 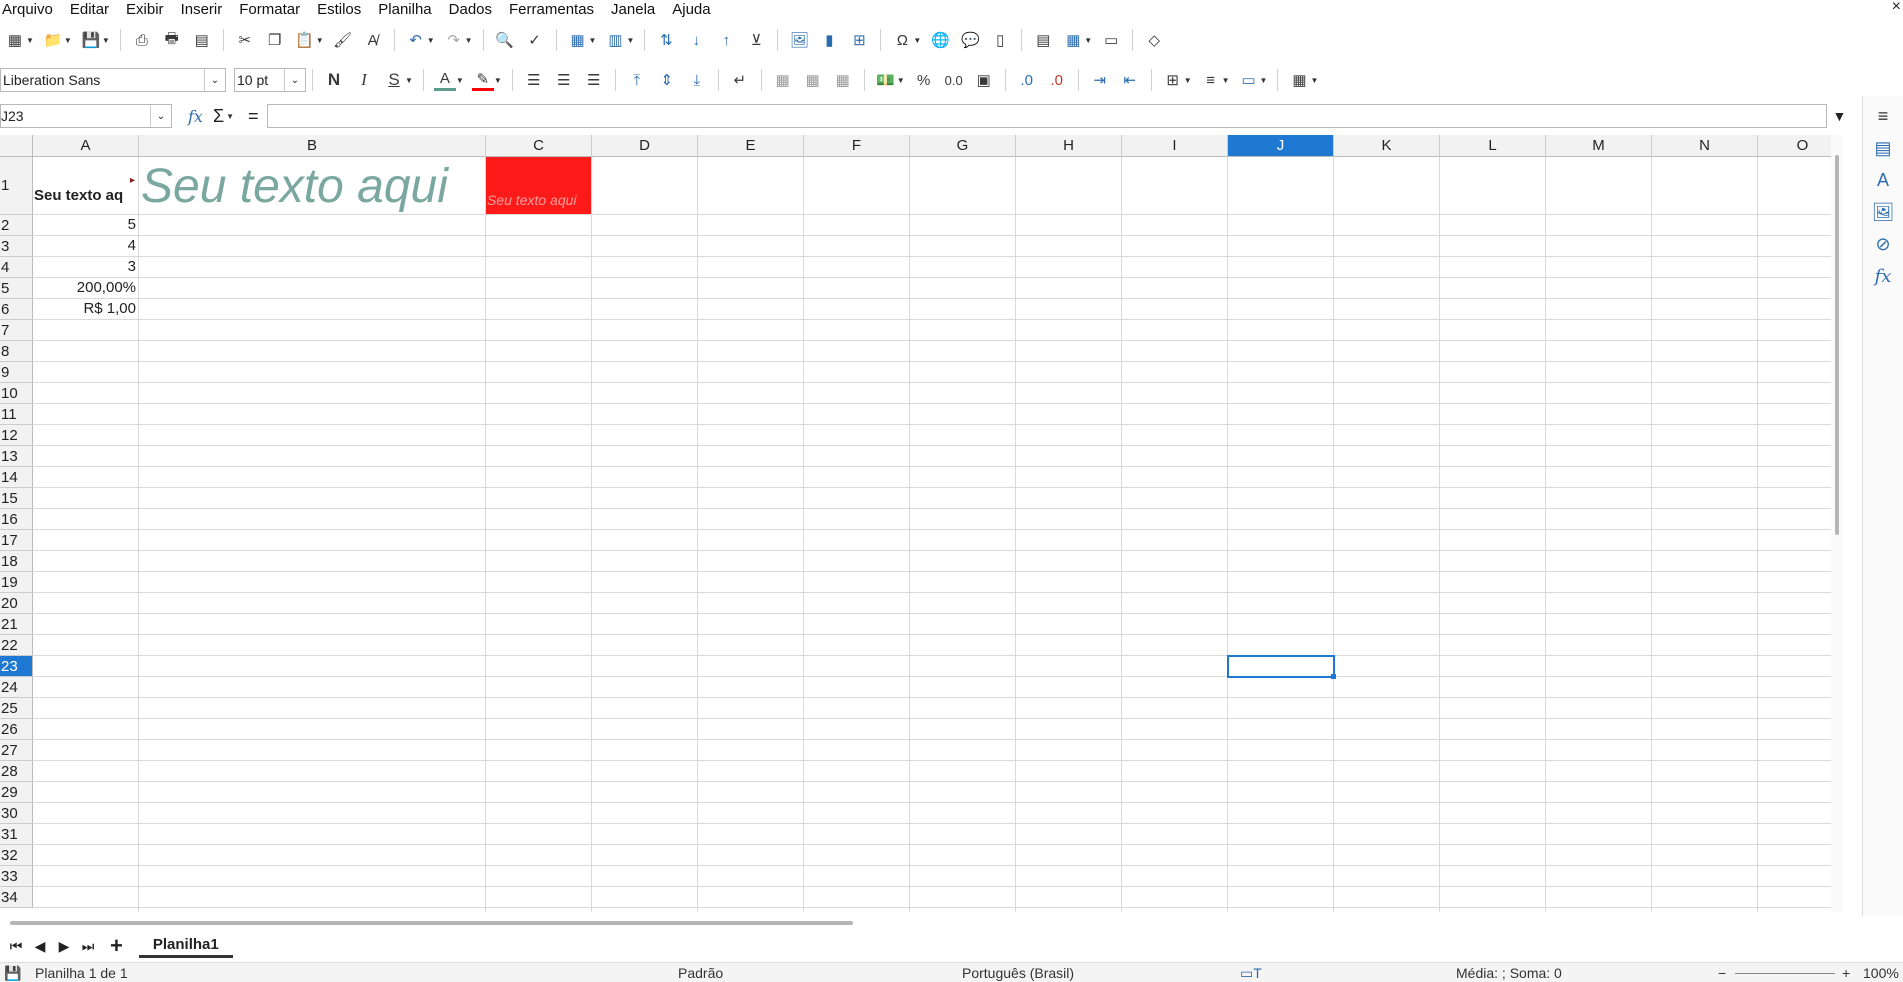 I want to click on formula-input, so click(x=1046, y=116).